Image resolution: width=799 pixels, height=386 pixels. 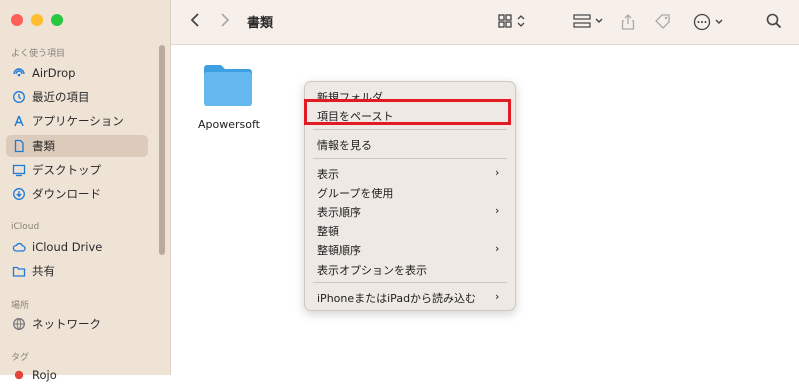 I want to click on sidebar-item-icloud-drive: iCloud Drive, so click(x=77, y=247).